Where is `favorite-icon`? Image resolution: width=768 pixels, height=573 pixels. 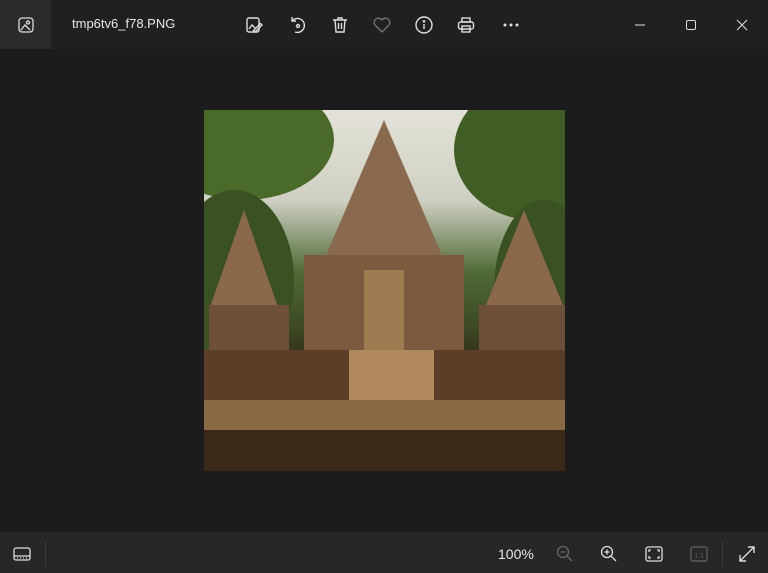 favorite-icon is located at coordinates (382, 25).